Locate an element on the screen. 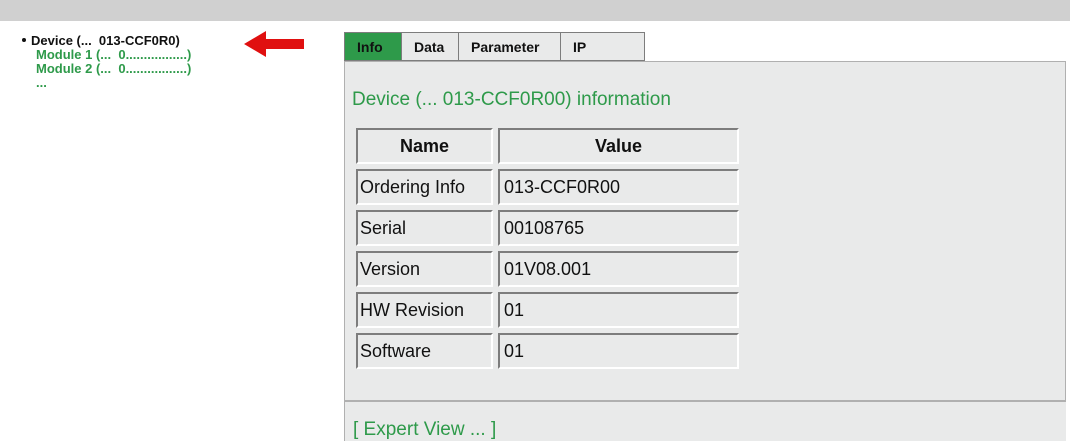 The width and height of the screenshot is (1070, 441). row-value: 01V08.001 is located at coordinates (618, 269).